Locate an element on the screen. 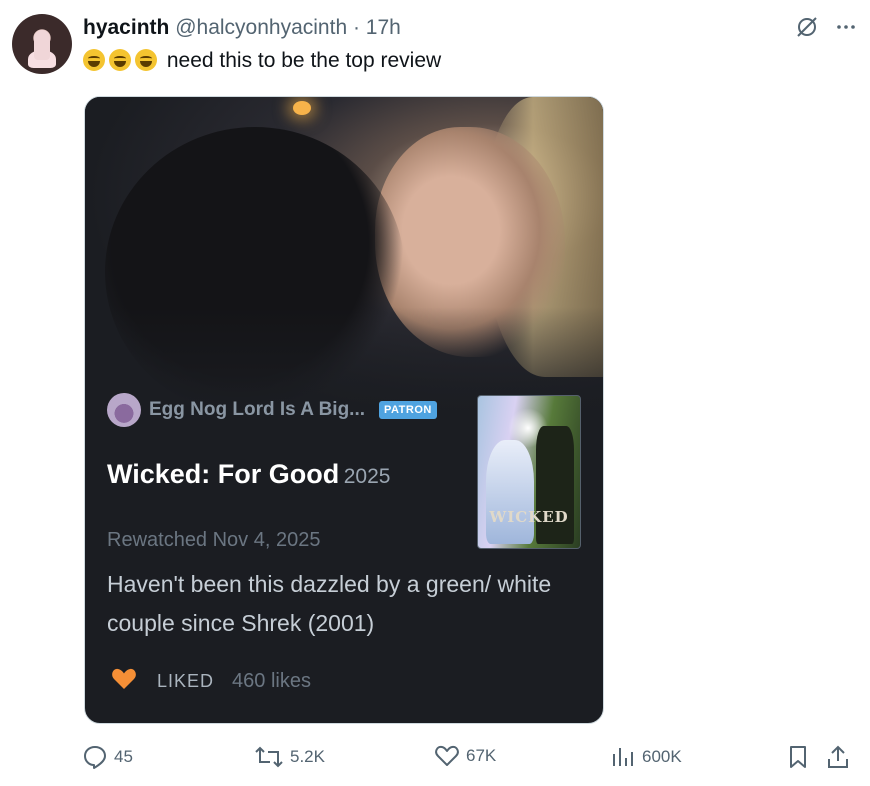 The image size is (870, 786). poster-glinda is located at coordinates (510, 492).